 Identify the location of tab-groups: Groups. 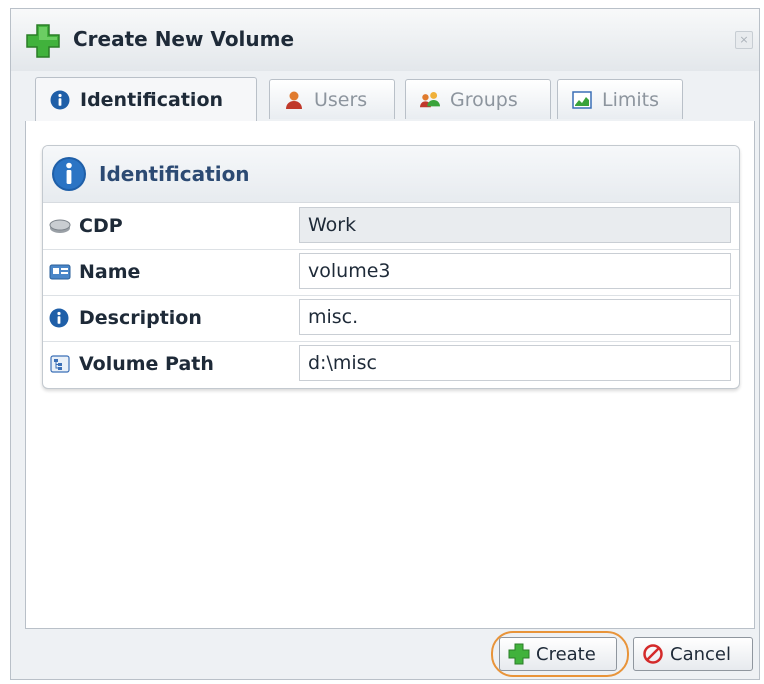
(478, 99).